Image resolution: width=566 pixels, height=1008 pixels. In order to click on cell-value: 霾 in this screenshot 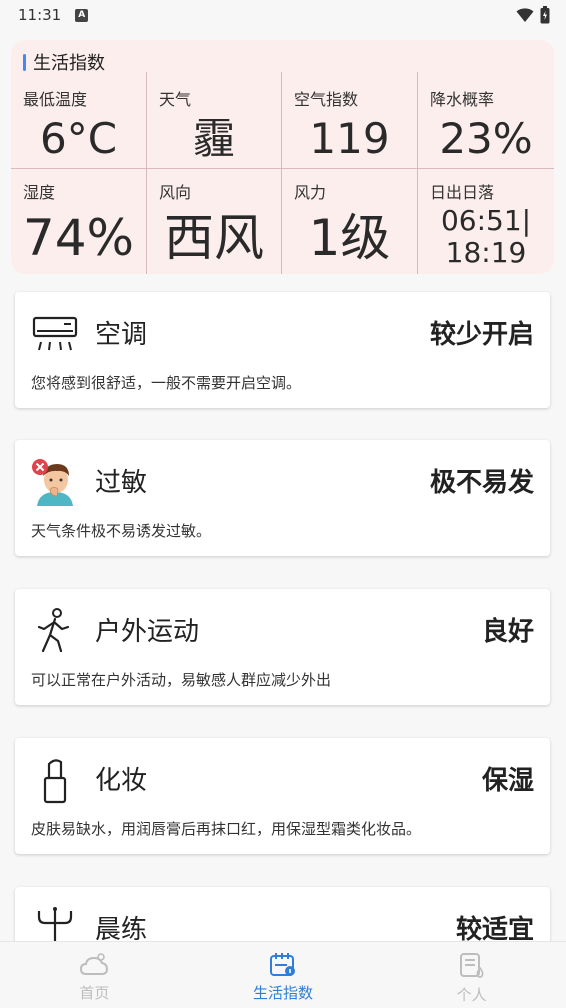, I will do `click(213, 138)`.